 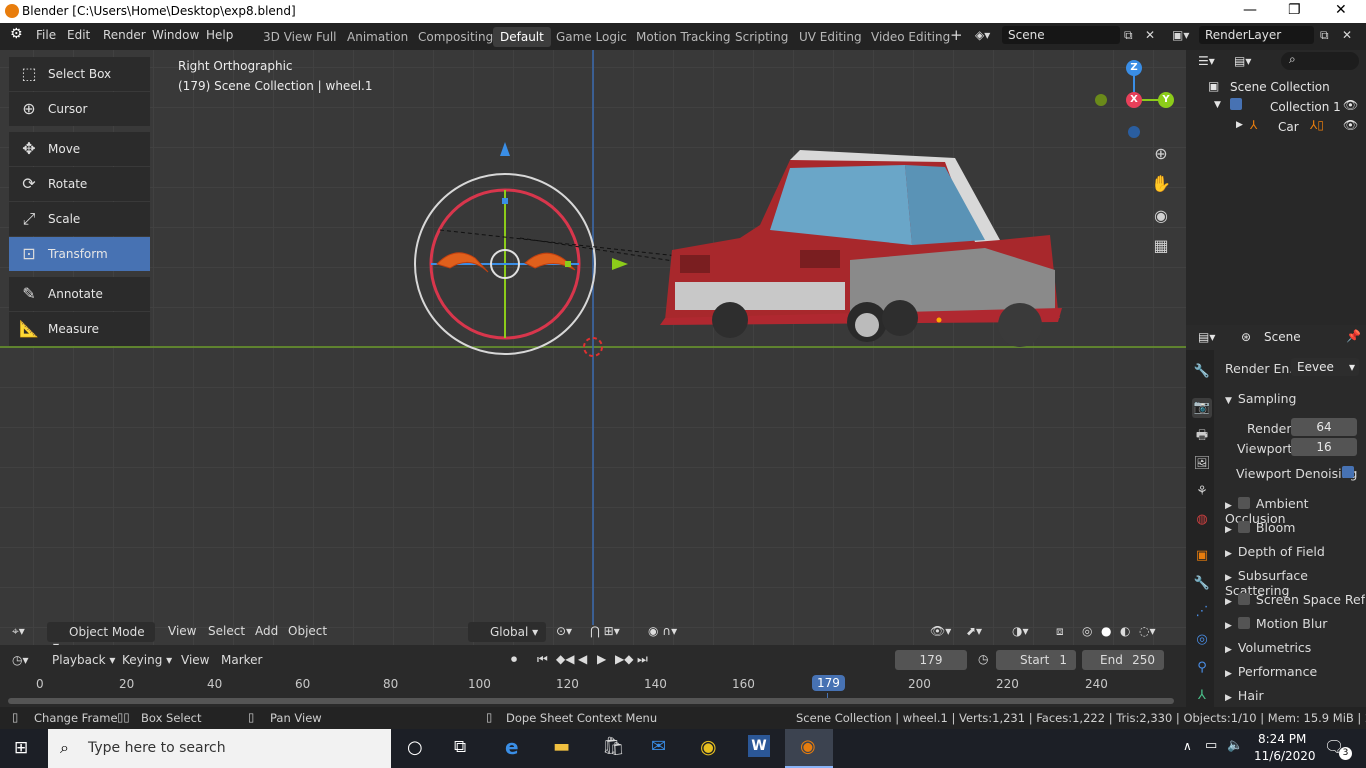 What do you see at coordinates (455, 37) in the screenshot?
I see `tab-compositing: Compositing` at bounding box center [455, 37].